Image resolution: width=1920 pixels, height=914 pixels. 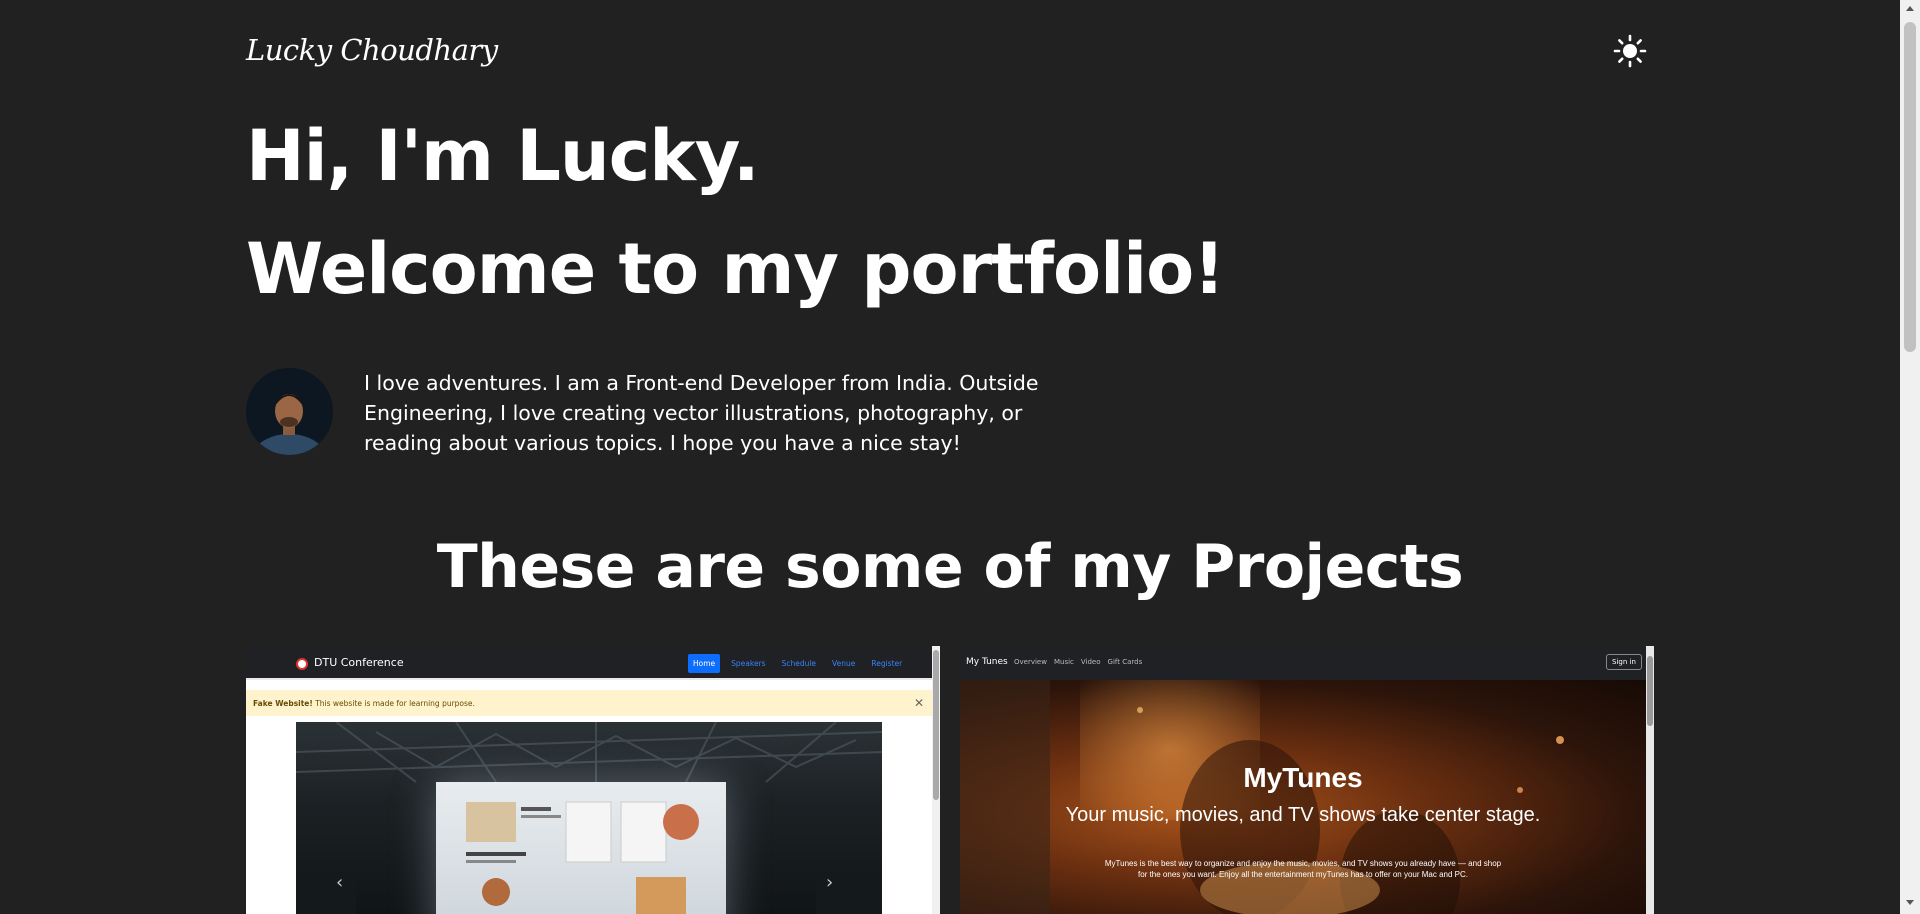 What do you see at coordinates (503, 156) in the screenshot?
I see `hero-greeting: Hi, I'm Lucky.` at bounding box center [503, 156].